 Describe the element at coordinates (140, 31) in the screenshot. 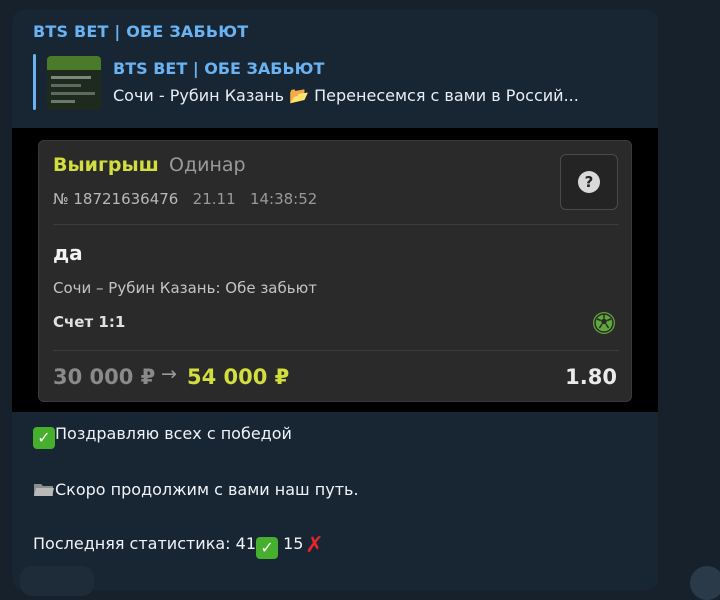

I see `channel-name: BTS BET | ОБЕ ЗАБЬЮТ` at that location.